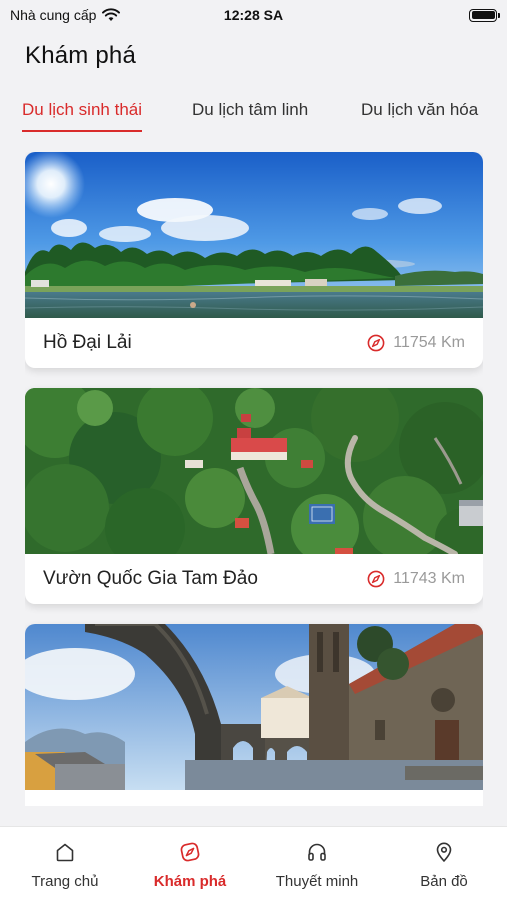 Image resolution: width=507 pixels, height=900 pixels. What do you see at coordinates (190, 863) in the screenshot?
I see `nav-explore: Khám phá` at bounding box center [190, 863].